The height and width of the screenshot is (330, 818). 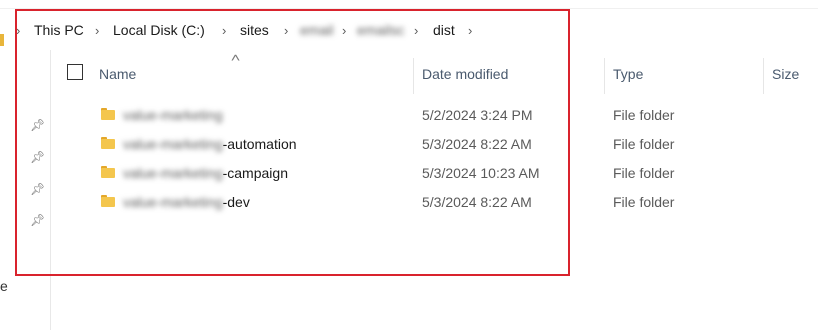 I want to click on nav-item-label-partial: e, so click(x=4, y=286).